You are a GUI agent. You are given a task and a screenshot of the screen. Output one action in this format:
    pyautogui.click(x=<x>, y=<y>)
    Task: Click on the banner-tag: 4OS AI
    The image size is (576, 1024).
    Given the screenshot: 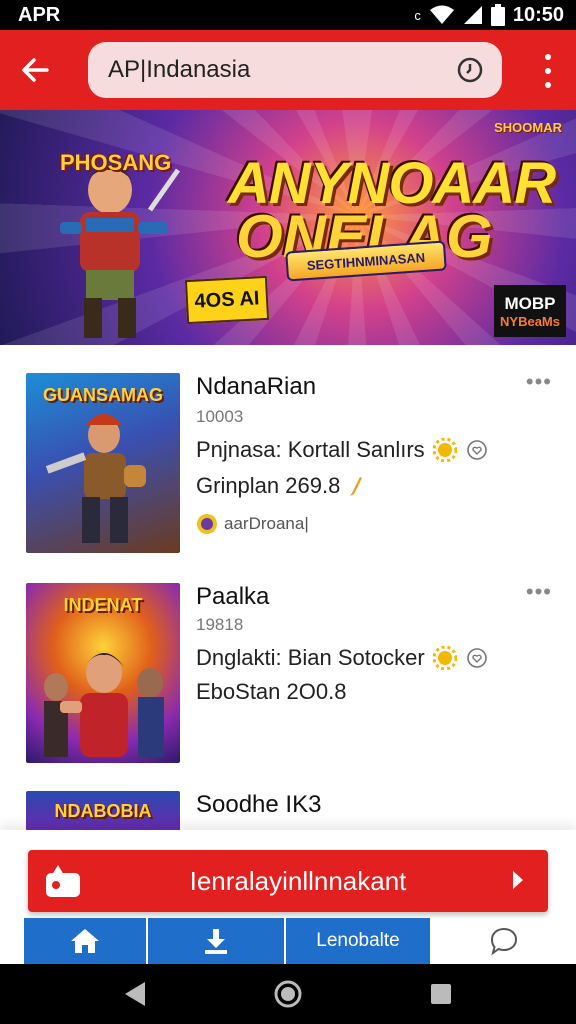 What is the action you would take?
    pyautogui.click(x=227, y=300)
    